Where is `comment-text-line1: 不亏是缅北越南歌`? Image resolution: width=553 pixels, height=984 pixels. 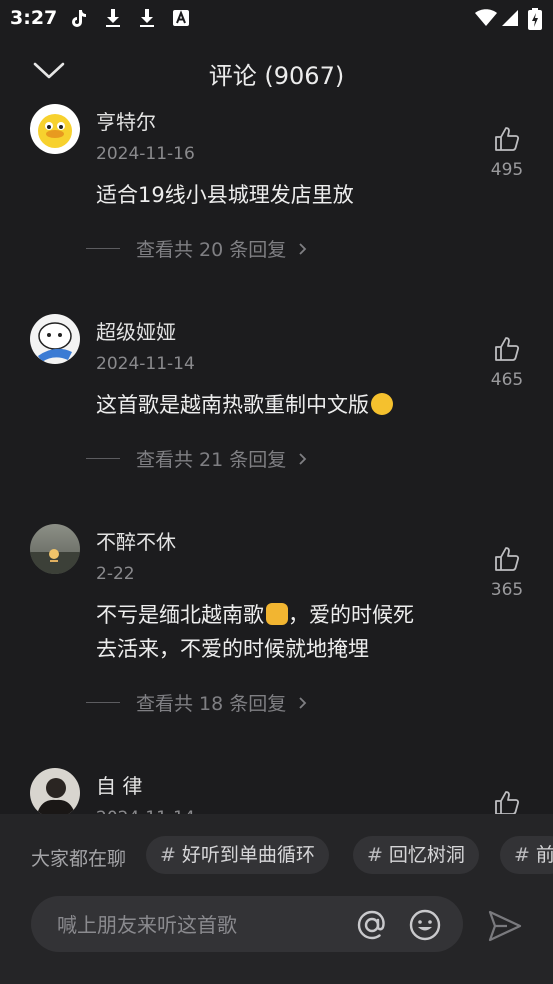 comment-text-line1: 不亏是缅北越南歌 is located at coordinates (180, 615).